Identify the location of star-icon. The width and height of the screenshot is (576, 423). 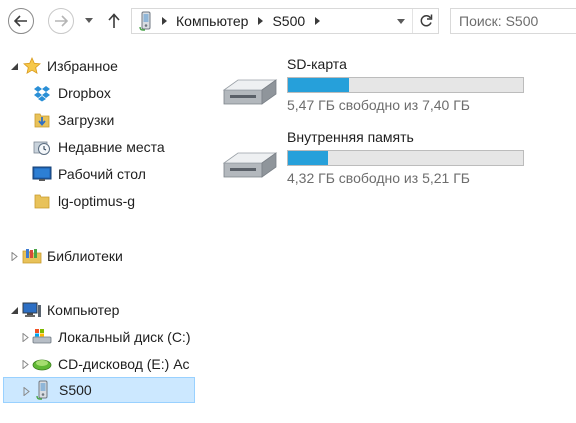
(32, 66).